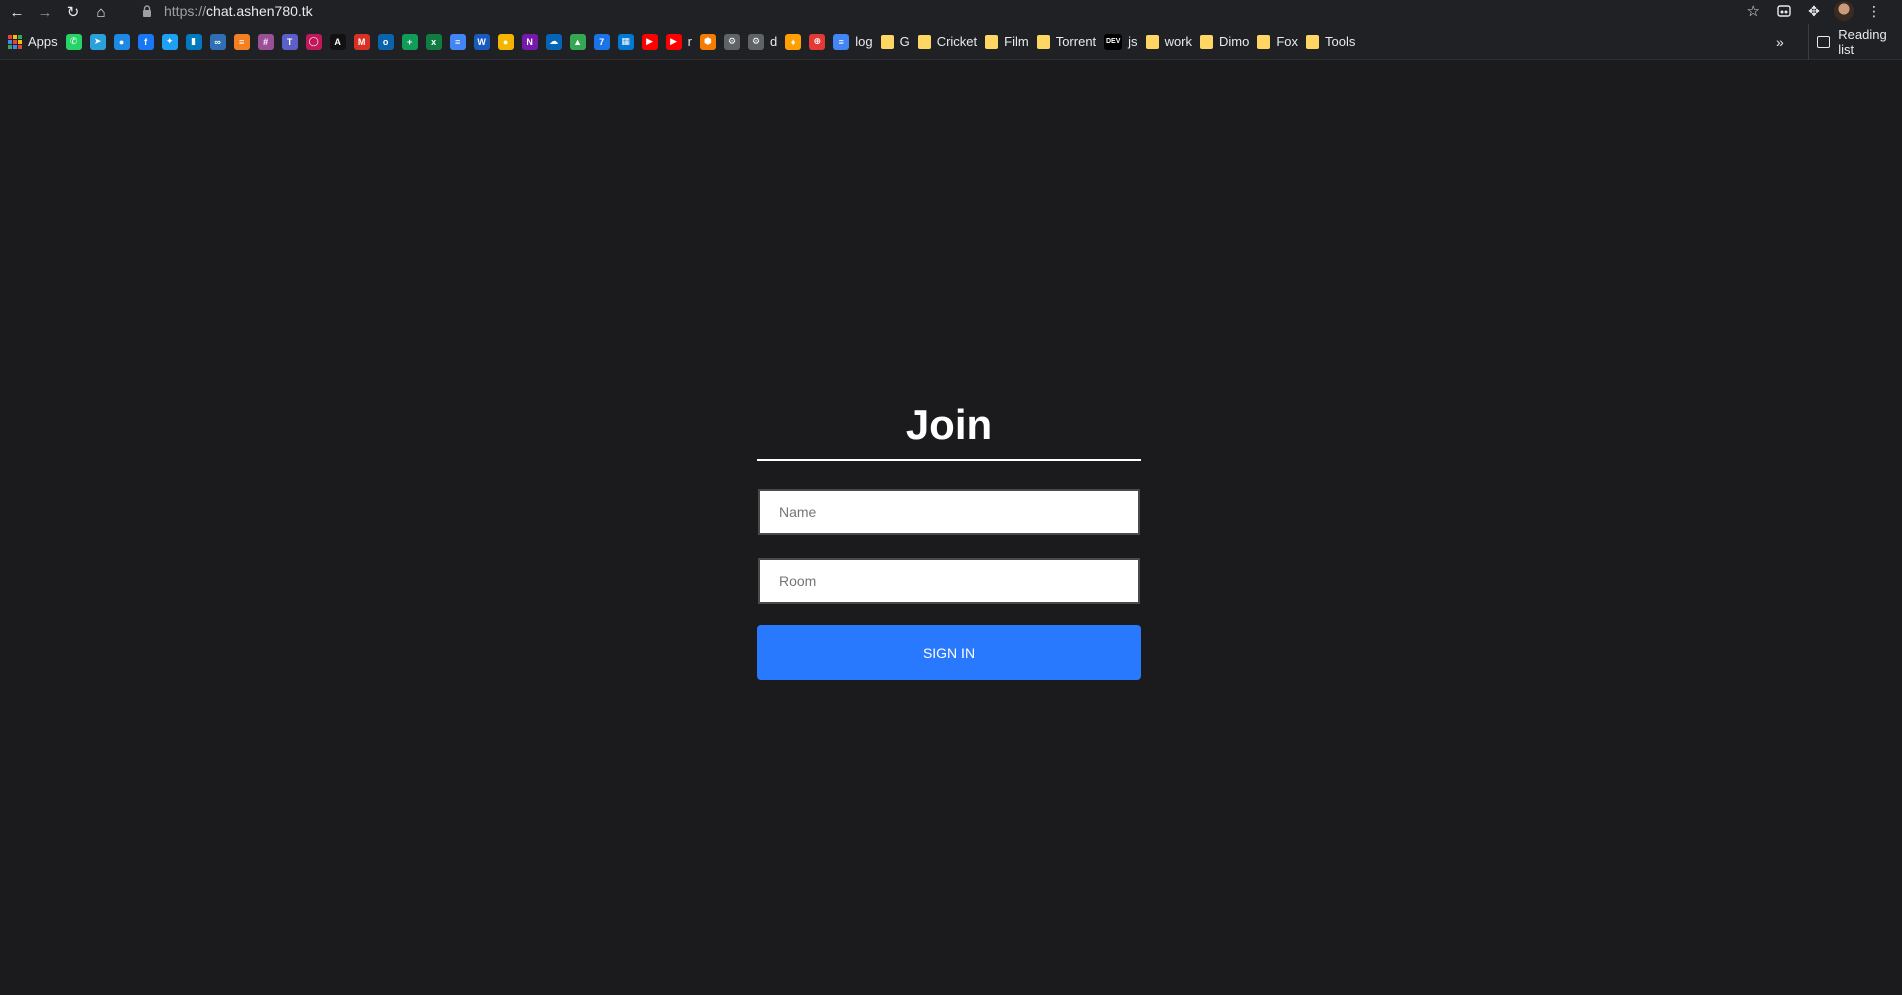 This screenshot has width=1902, height=995. I want to click on bookmark-facebook-icon: f, so click(145, 41).